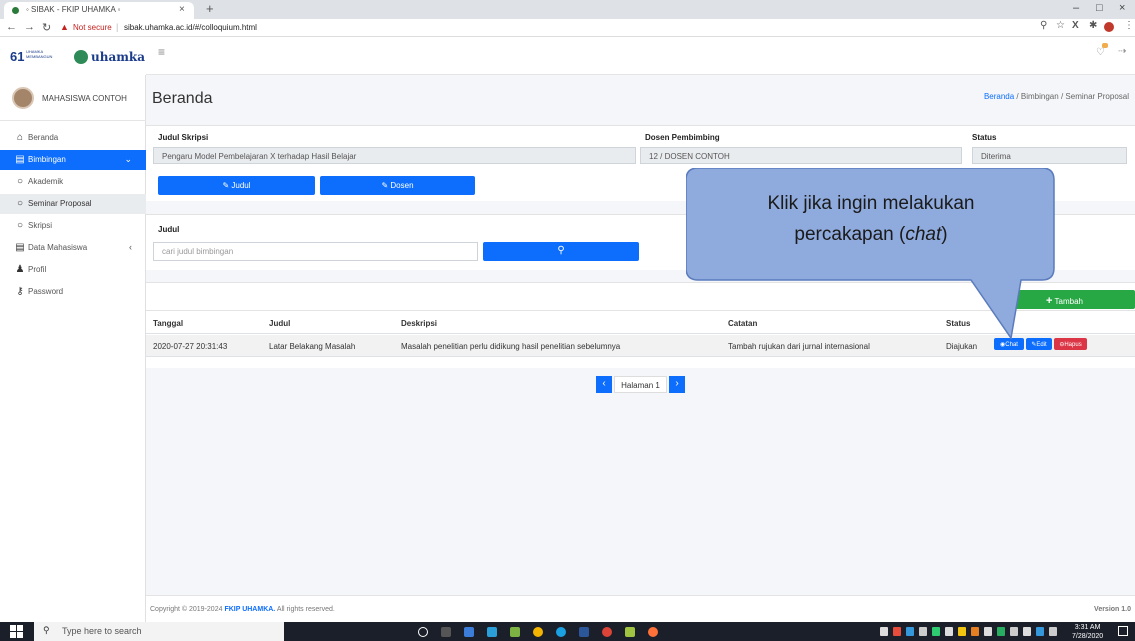 The image size is (1135, 641). Describe the element at coordinates (73, 9) in the screenshot. I see `tab-title: ◦ SIBAK - FKIP UHAMKA ◦` at that location.